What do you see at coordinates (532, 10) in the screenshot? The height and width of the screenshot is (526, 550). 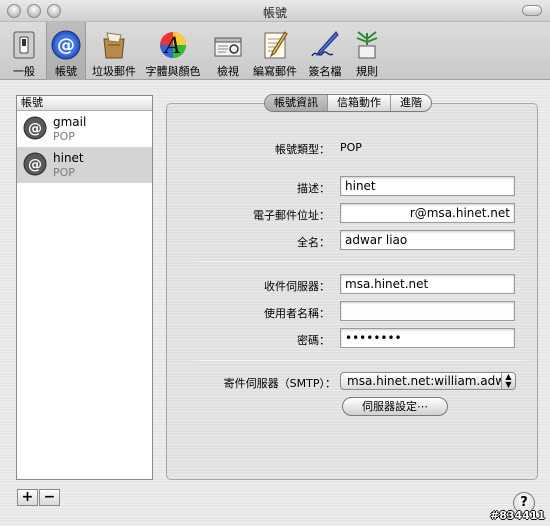 I see `toolbar-toggle-button` at bounding box center [532, 10].